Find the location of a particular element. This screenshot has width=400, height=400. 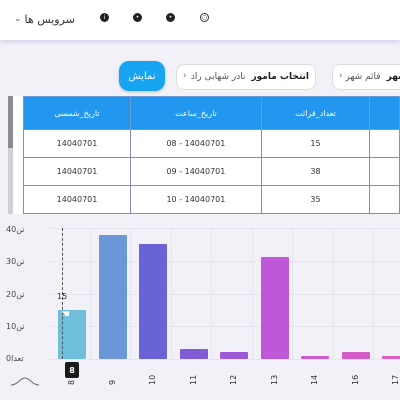

top-bar: سرویس ها ⌄ i • • ○ is located at coordinates (200, 20).